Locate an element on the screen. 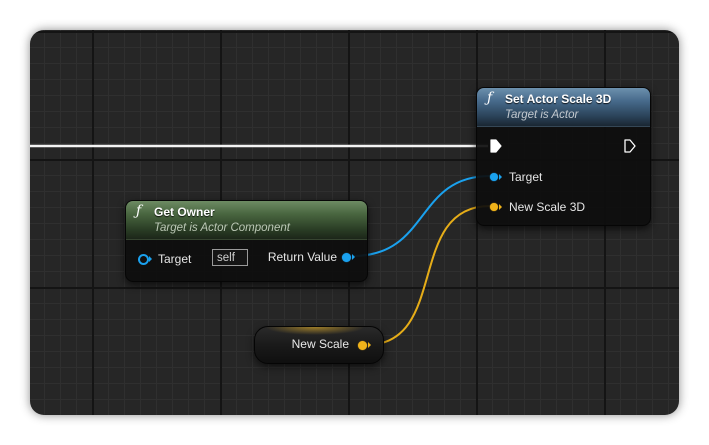  node-title: Get Owner is located at coordinates (184, 212).